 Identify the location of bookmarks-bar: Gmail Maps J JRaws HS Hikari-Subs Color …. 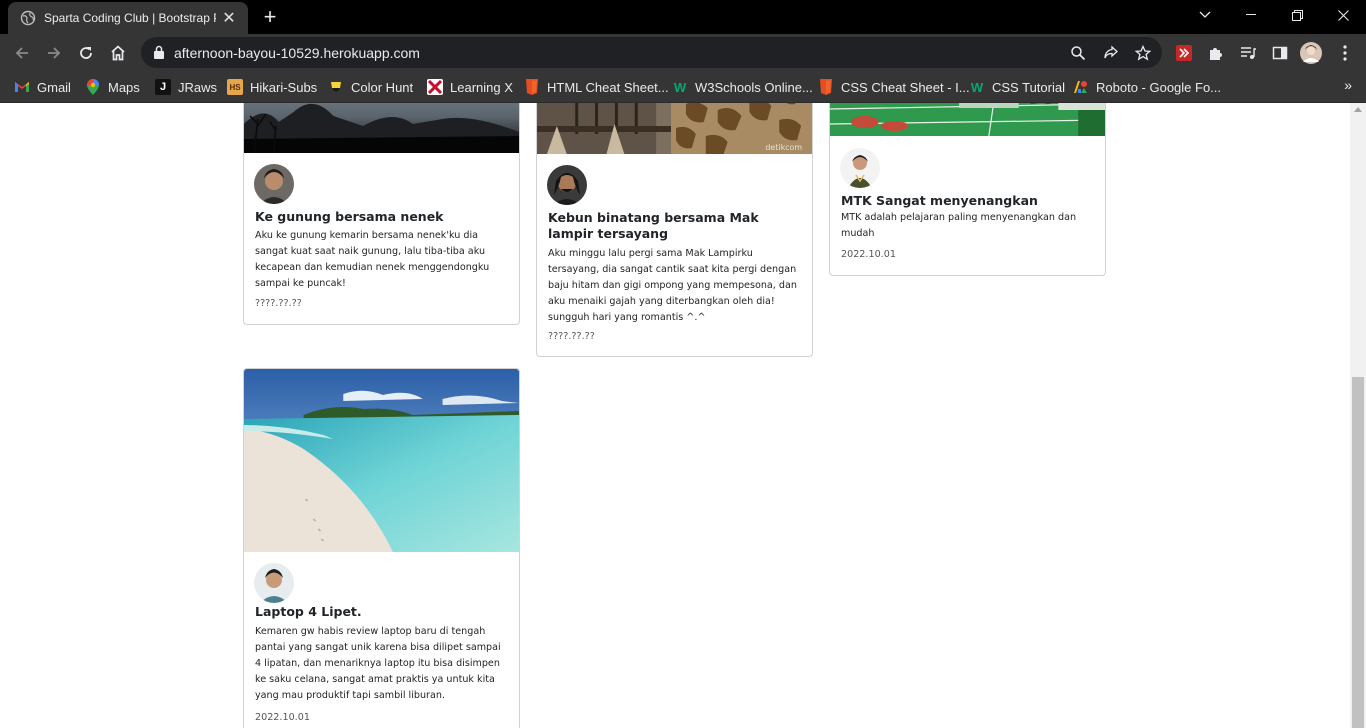
(683, 87).